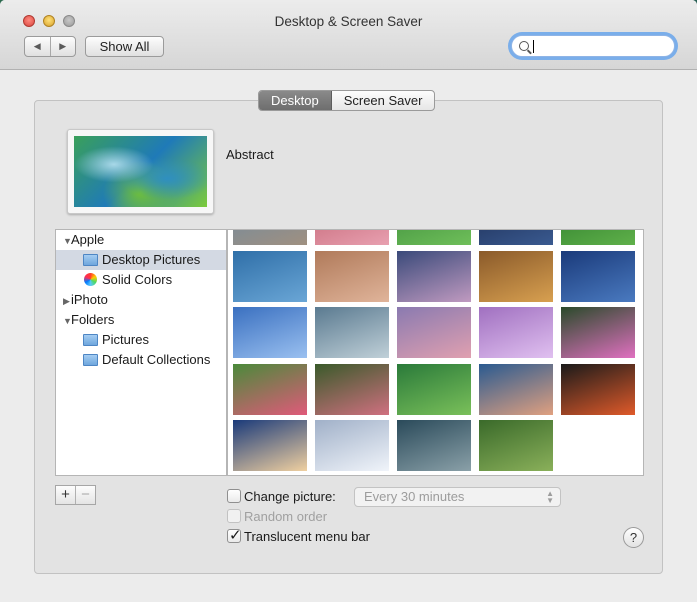 This screenshot has width=697, height=602. What do you see at coordinates (516, 389) in the screenshot?
I see `thumbnail-ocean-wave` at bounding box center [516, 389].